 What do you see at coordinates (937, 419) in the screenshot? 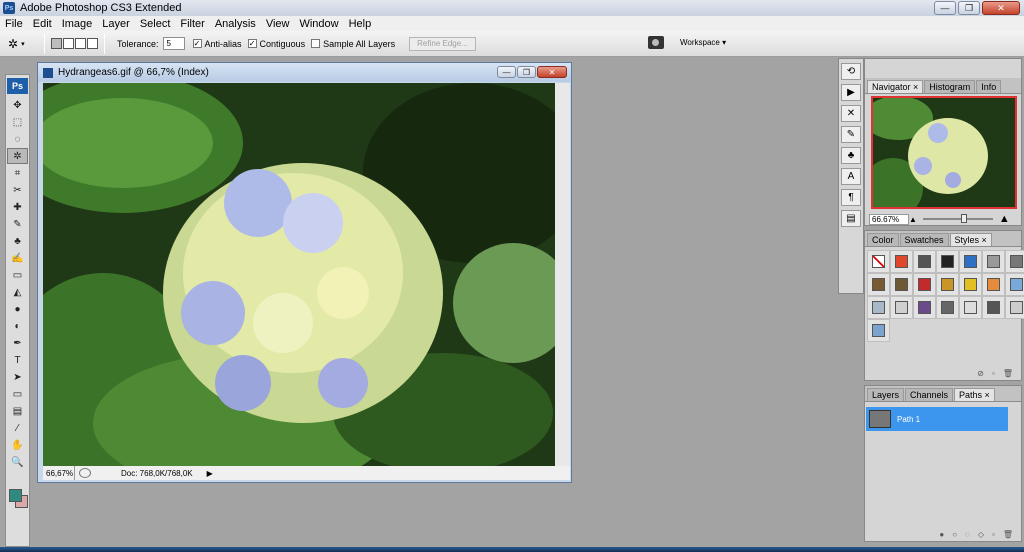
I see `path-row: Path 1` at bounding box center [937, 419].